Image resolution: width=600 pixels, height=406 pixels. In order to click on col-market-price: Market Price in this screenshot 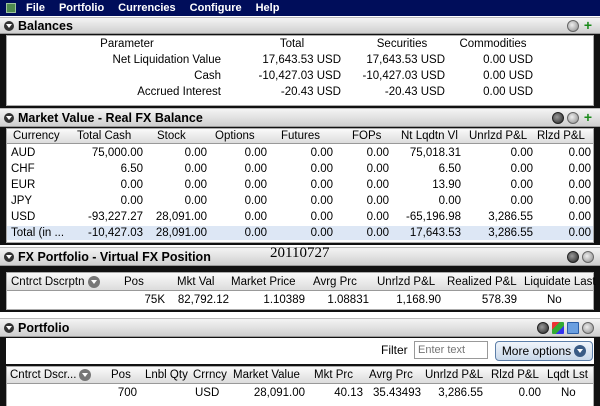, I will do `click(263, 282)`.